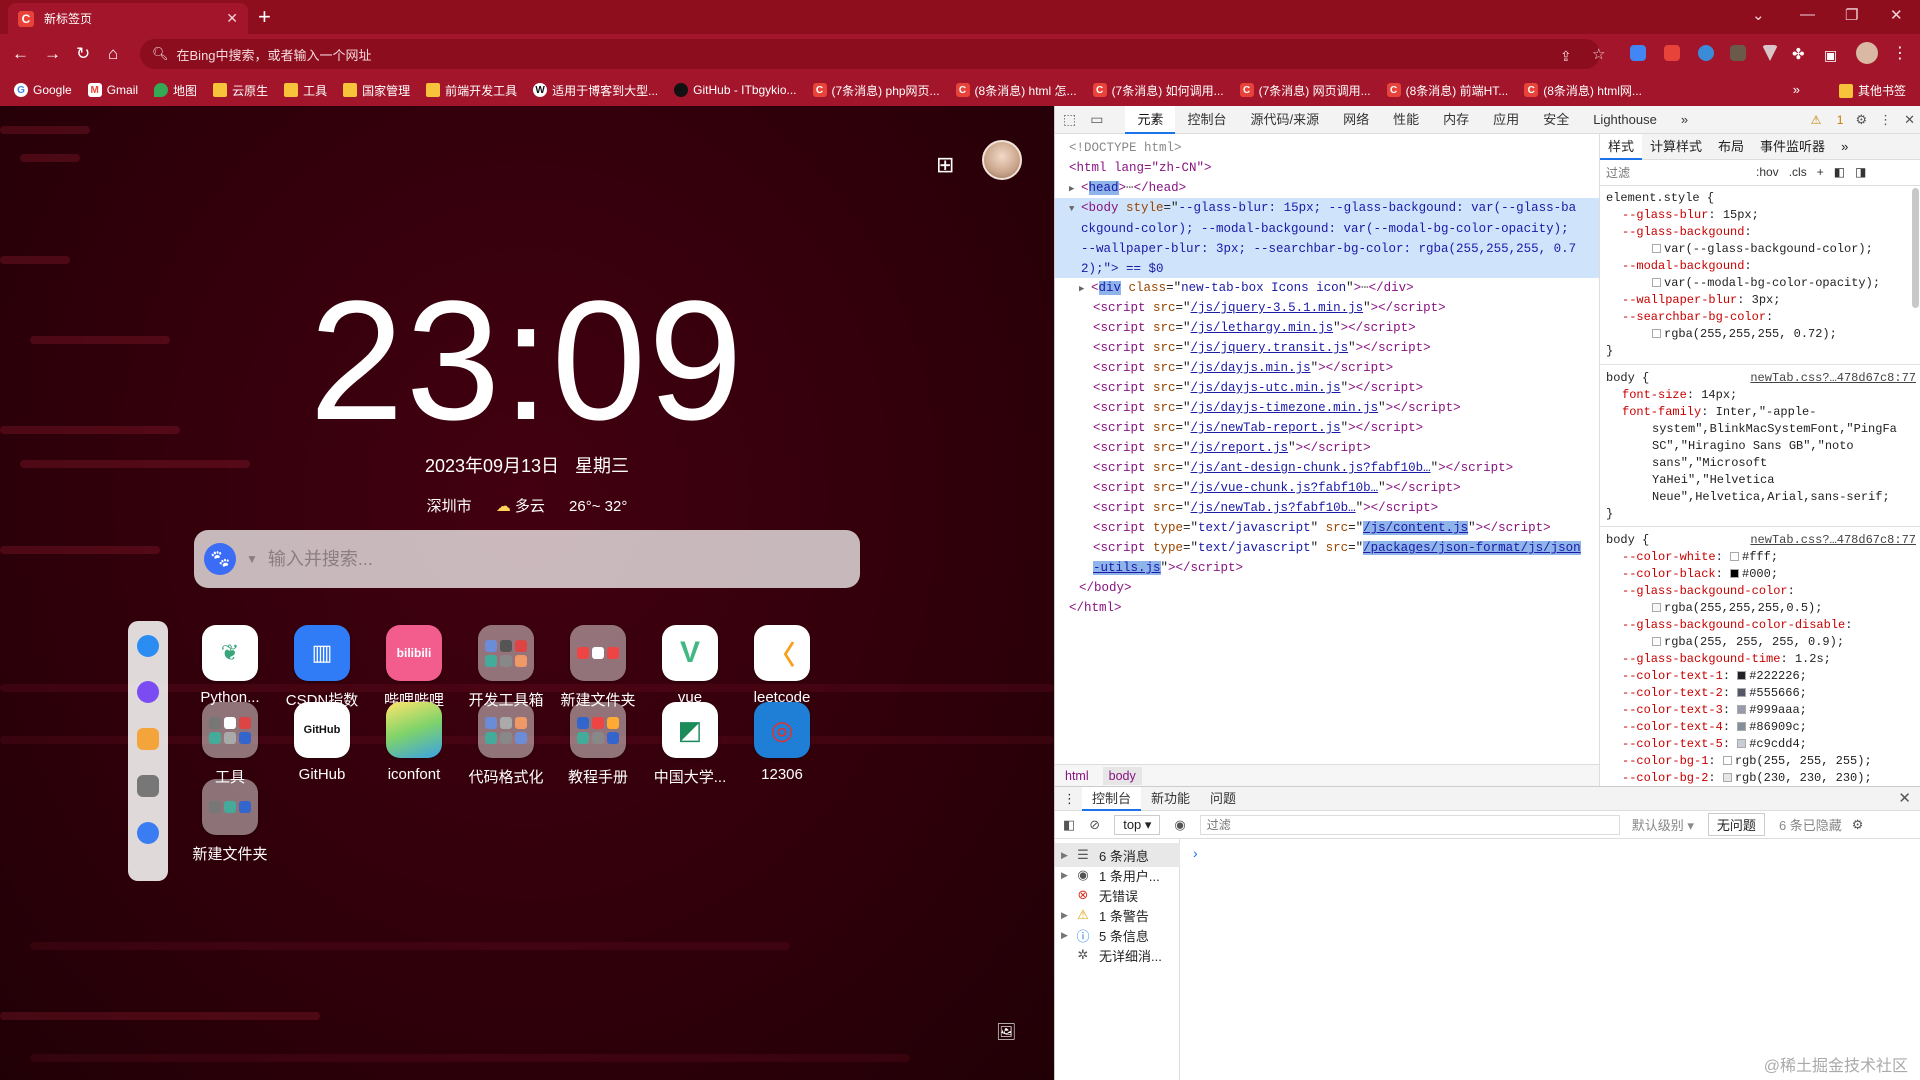 Image resolution: width=1920 pixels, height=1080 pixels. Describe the element at coordinates (1760, 761) in the screenshot. I see `css-variable: --color-bg-1: rgb(255, 255, 255);` at that location.